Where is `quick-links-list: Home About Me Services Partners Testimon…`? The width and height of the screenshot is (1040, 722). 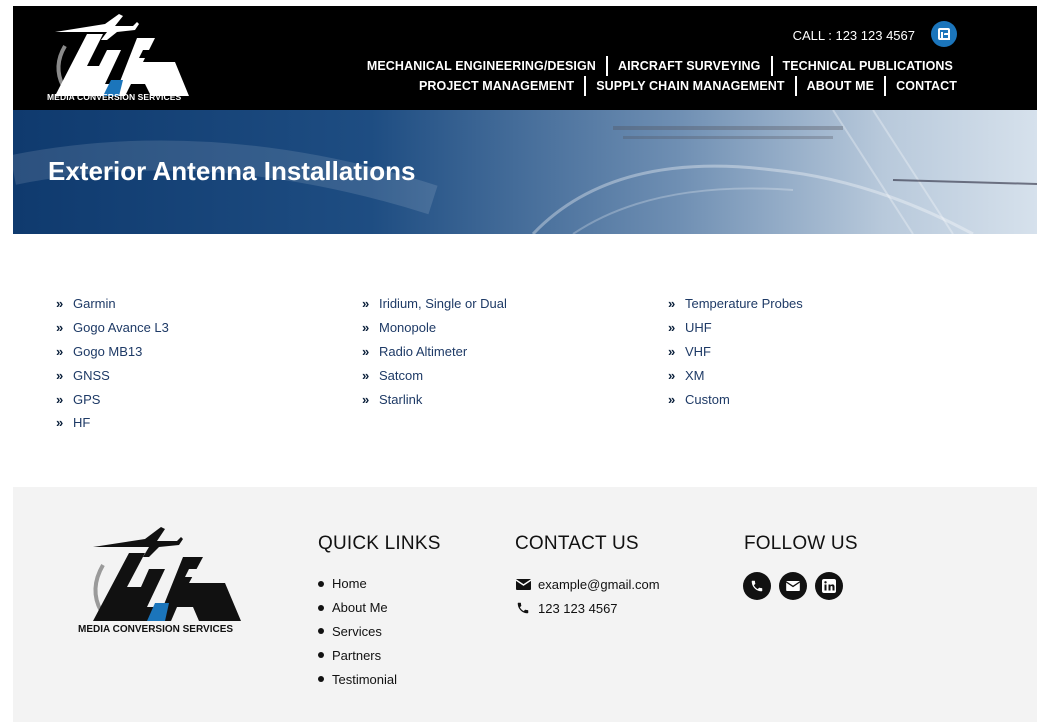
quick-links-list: Home About Me Services Partners Testimon… is located at coordinates (357, 631).